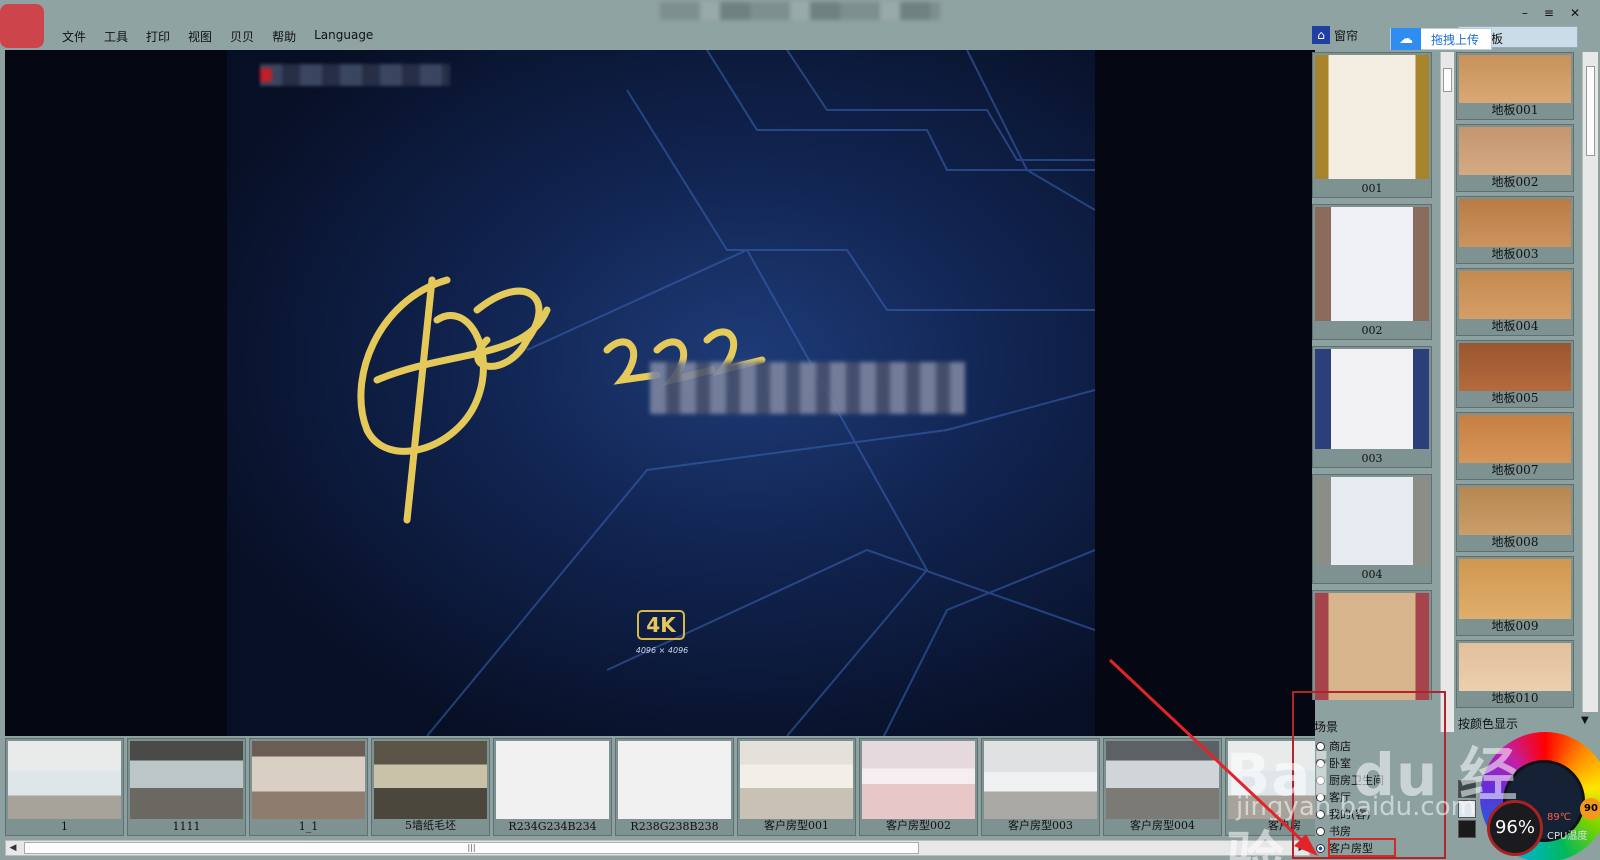 The width and height of the screenshot is (1600, 860). Describe the element at coordinates (1525, 13) in the screenshot. I see `minimize-button: –` at that location.